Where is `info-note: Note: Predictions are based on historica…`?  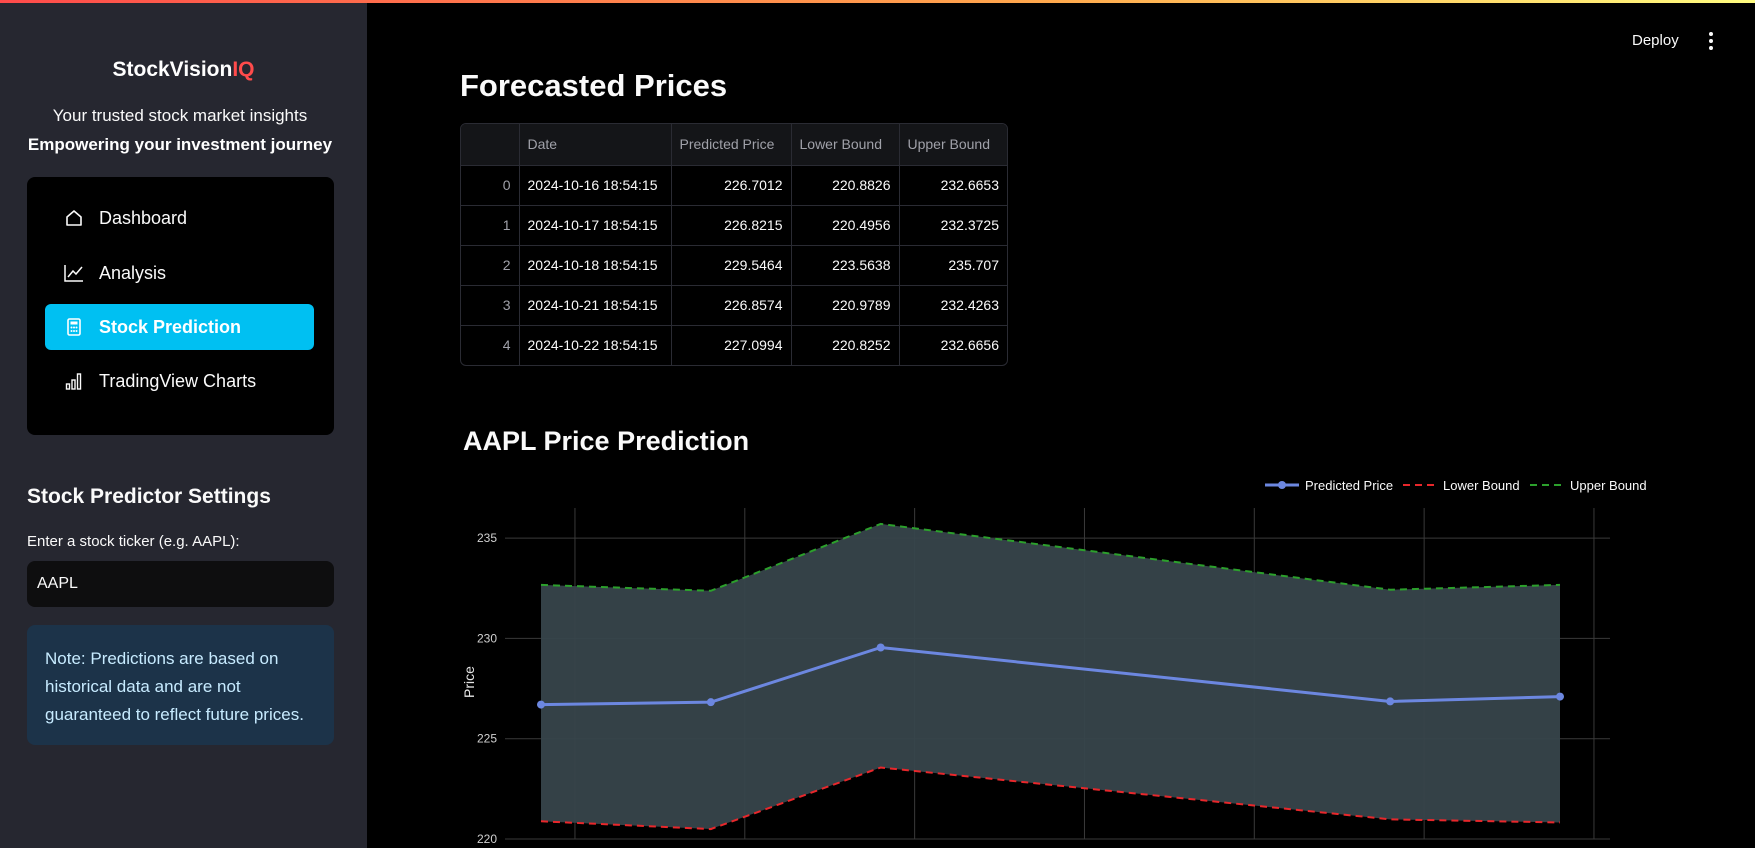 info-note: Note: Predictions are based on historica… is located at coordinates (180, 685).